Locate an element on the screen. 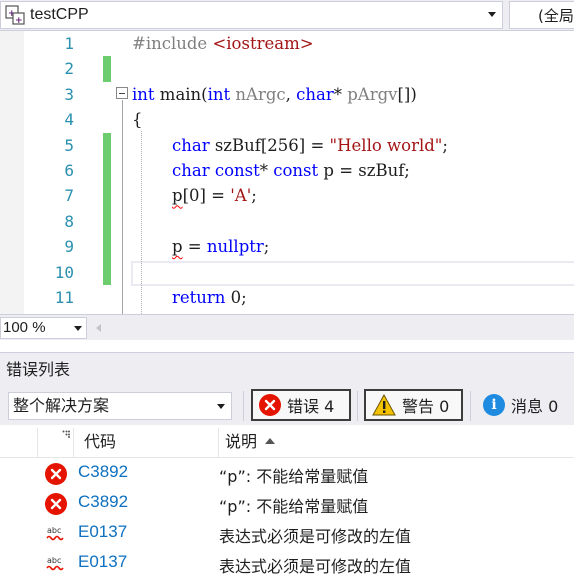  line-number: 6 is located at coordinates (69, 170).